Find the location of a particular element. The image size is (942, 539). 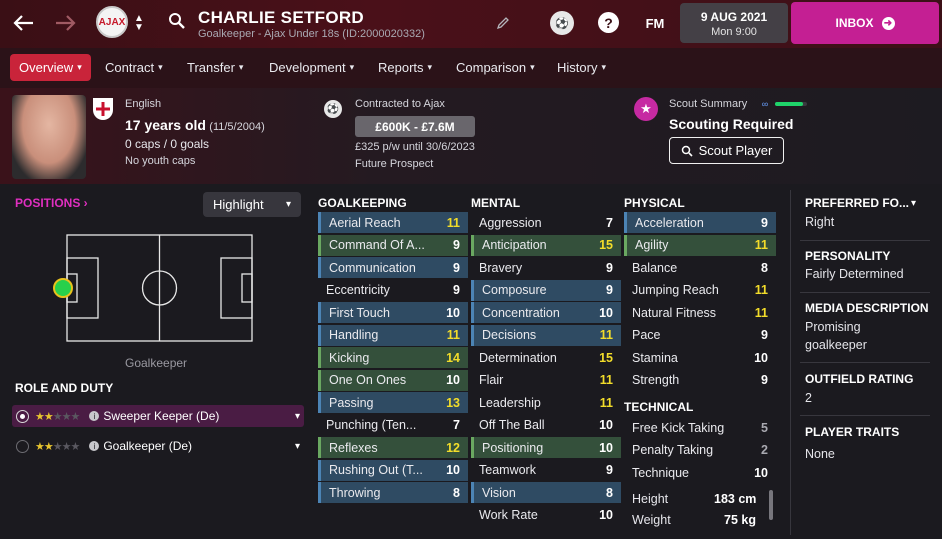

attribute-row: Determination 15 is located at coordinates (546, 357).